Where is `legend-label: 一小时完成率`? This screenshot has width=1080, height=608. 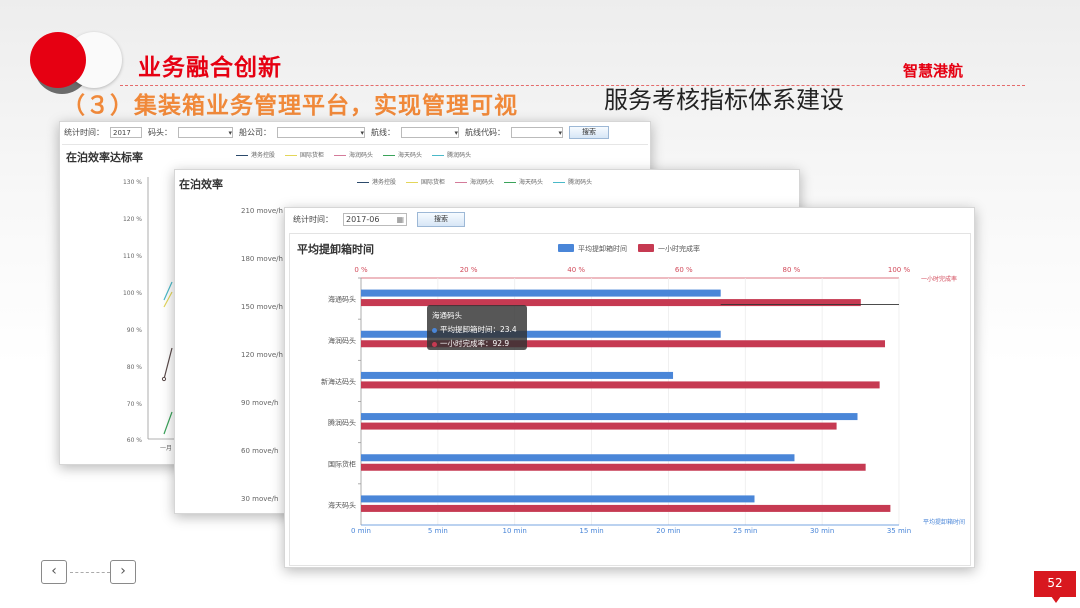
legend-label: 一小时完成率 is located at coordinates (679, 248).